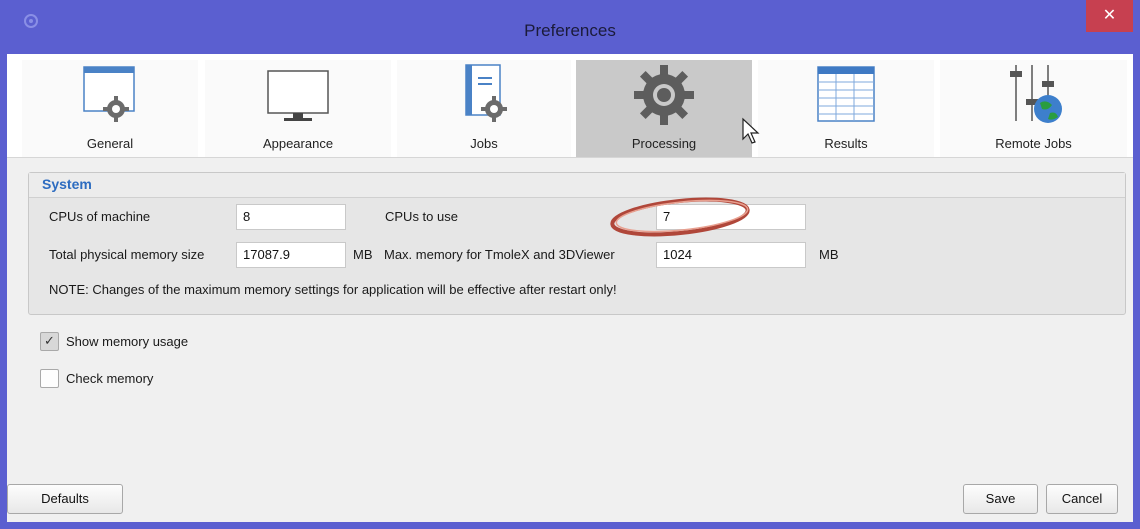  Describe the element at coordinates (65, 499) in the screenshot. I see `defaults-button: Defaults` at that location.